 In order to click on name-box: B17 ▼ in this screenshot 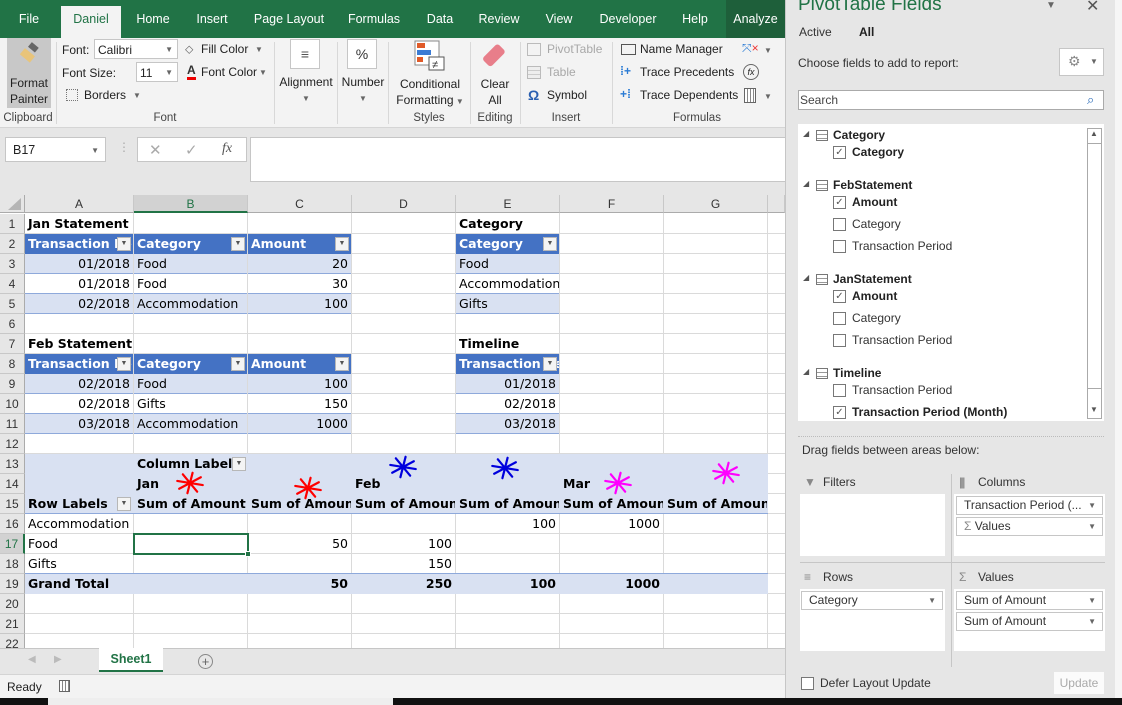, I will do `click(55, 149)`.